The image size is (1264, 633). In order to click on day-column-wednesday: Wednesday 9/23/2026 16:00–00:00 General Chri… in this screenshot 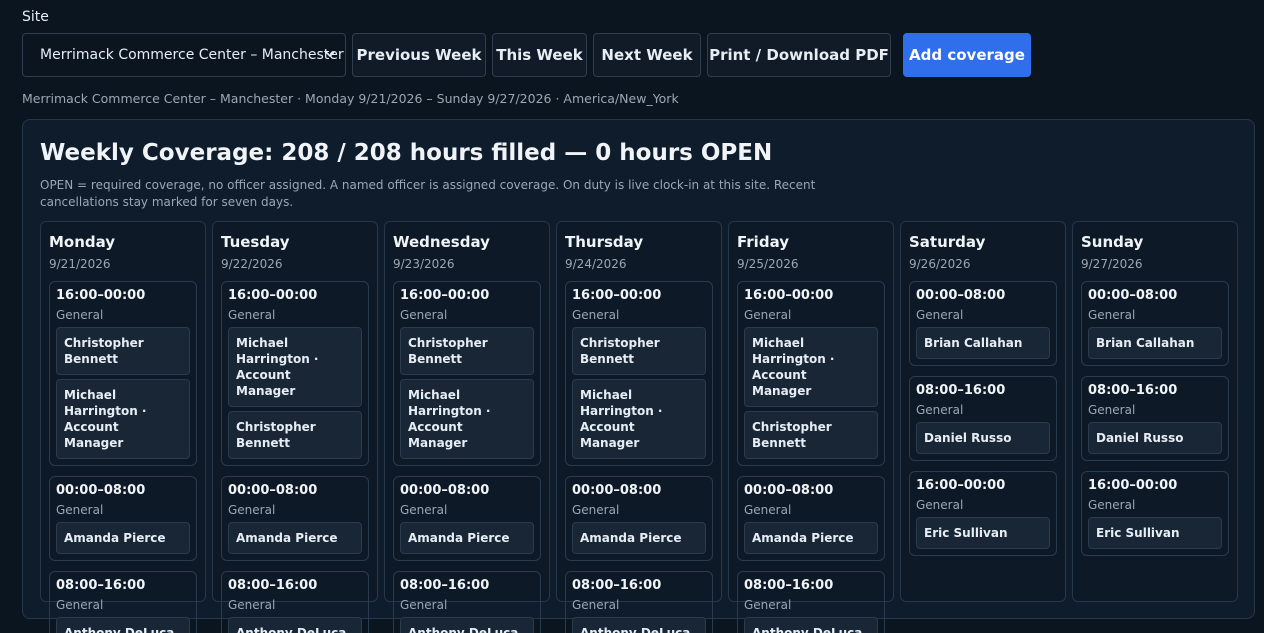, I will do `click(467, 427)`.